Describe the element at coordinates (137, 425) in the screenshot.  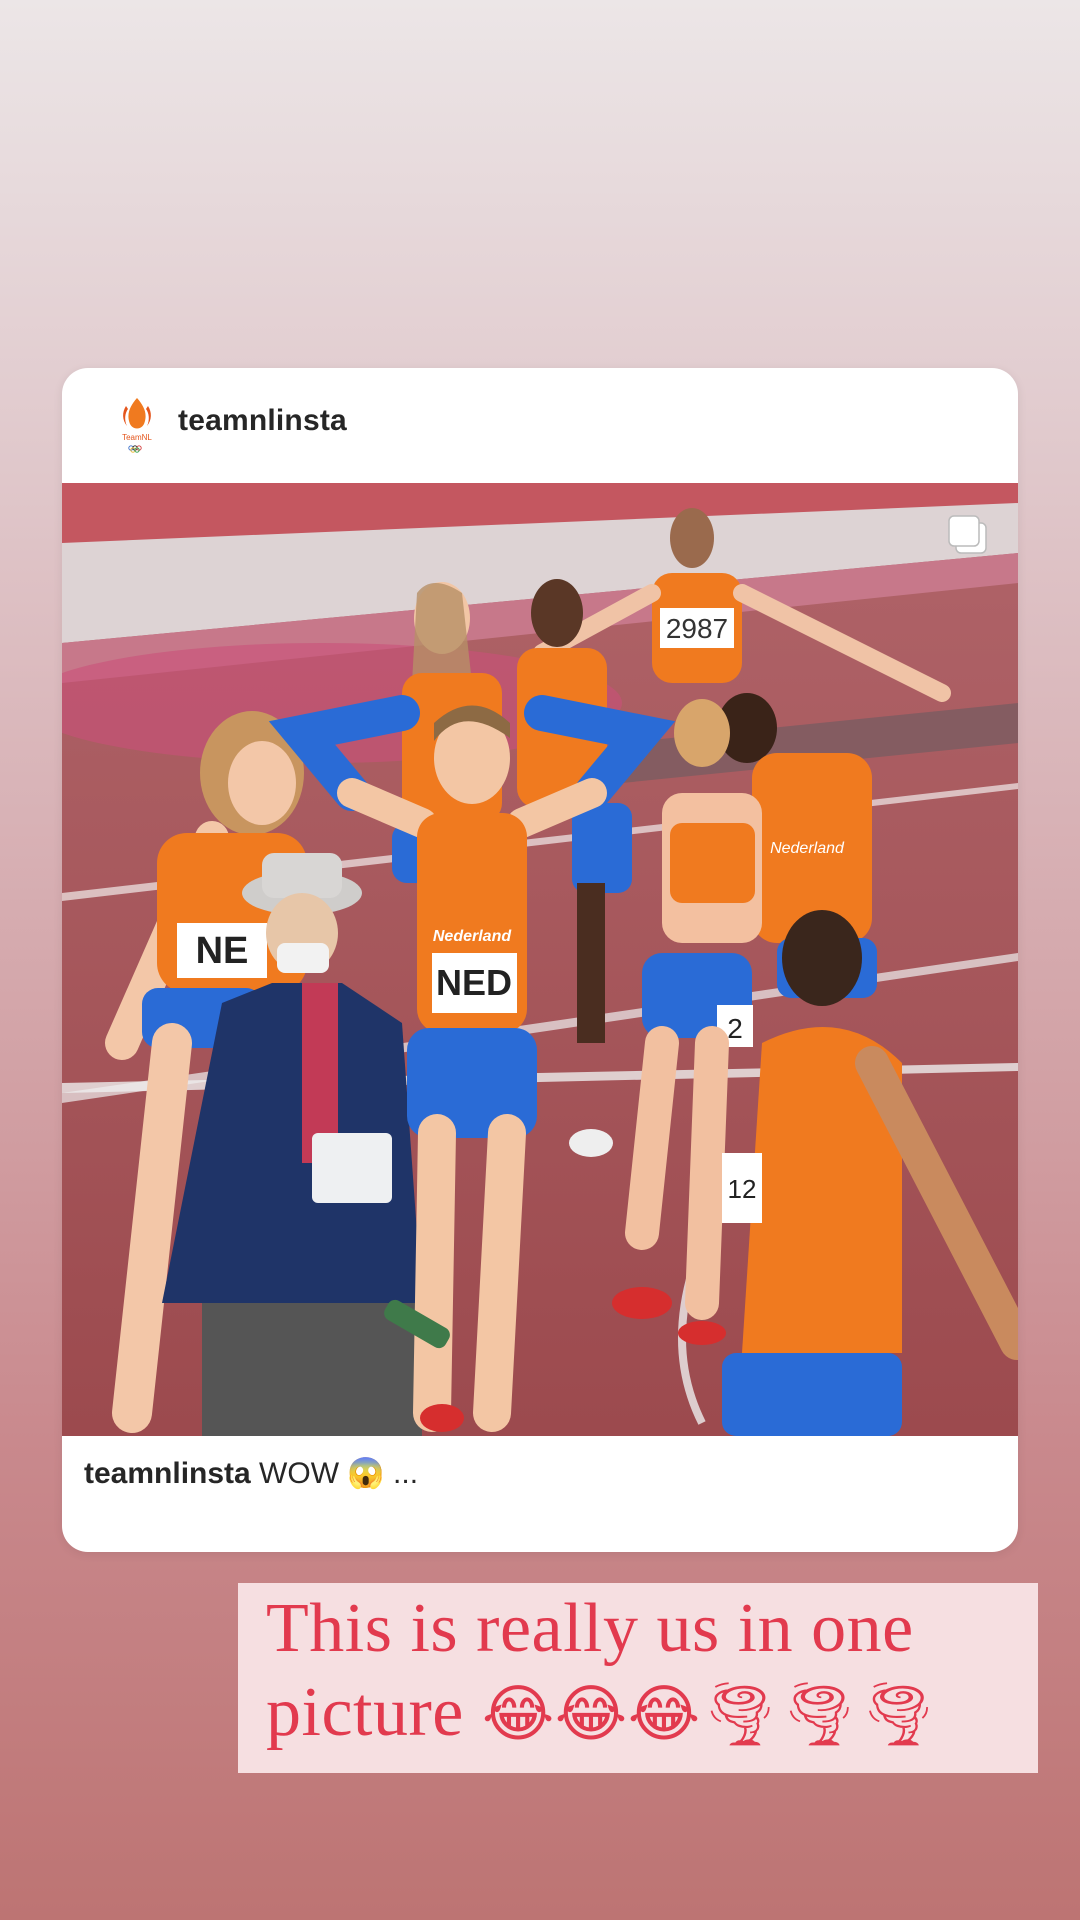
I see `teamnl-logo-icon: TeamNL` at that location.